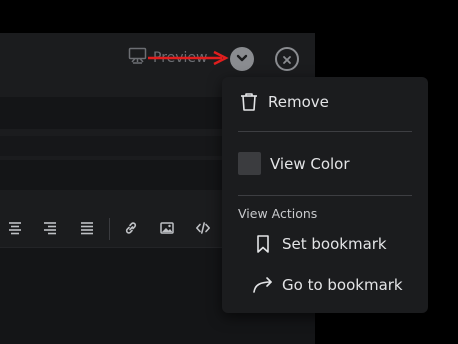 The height and width of the screenshot is (344, 458). What do you see at coordinates (87, 228) in the screenshot?
I see `align-justify-icon` at bounding box center [87, 228].